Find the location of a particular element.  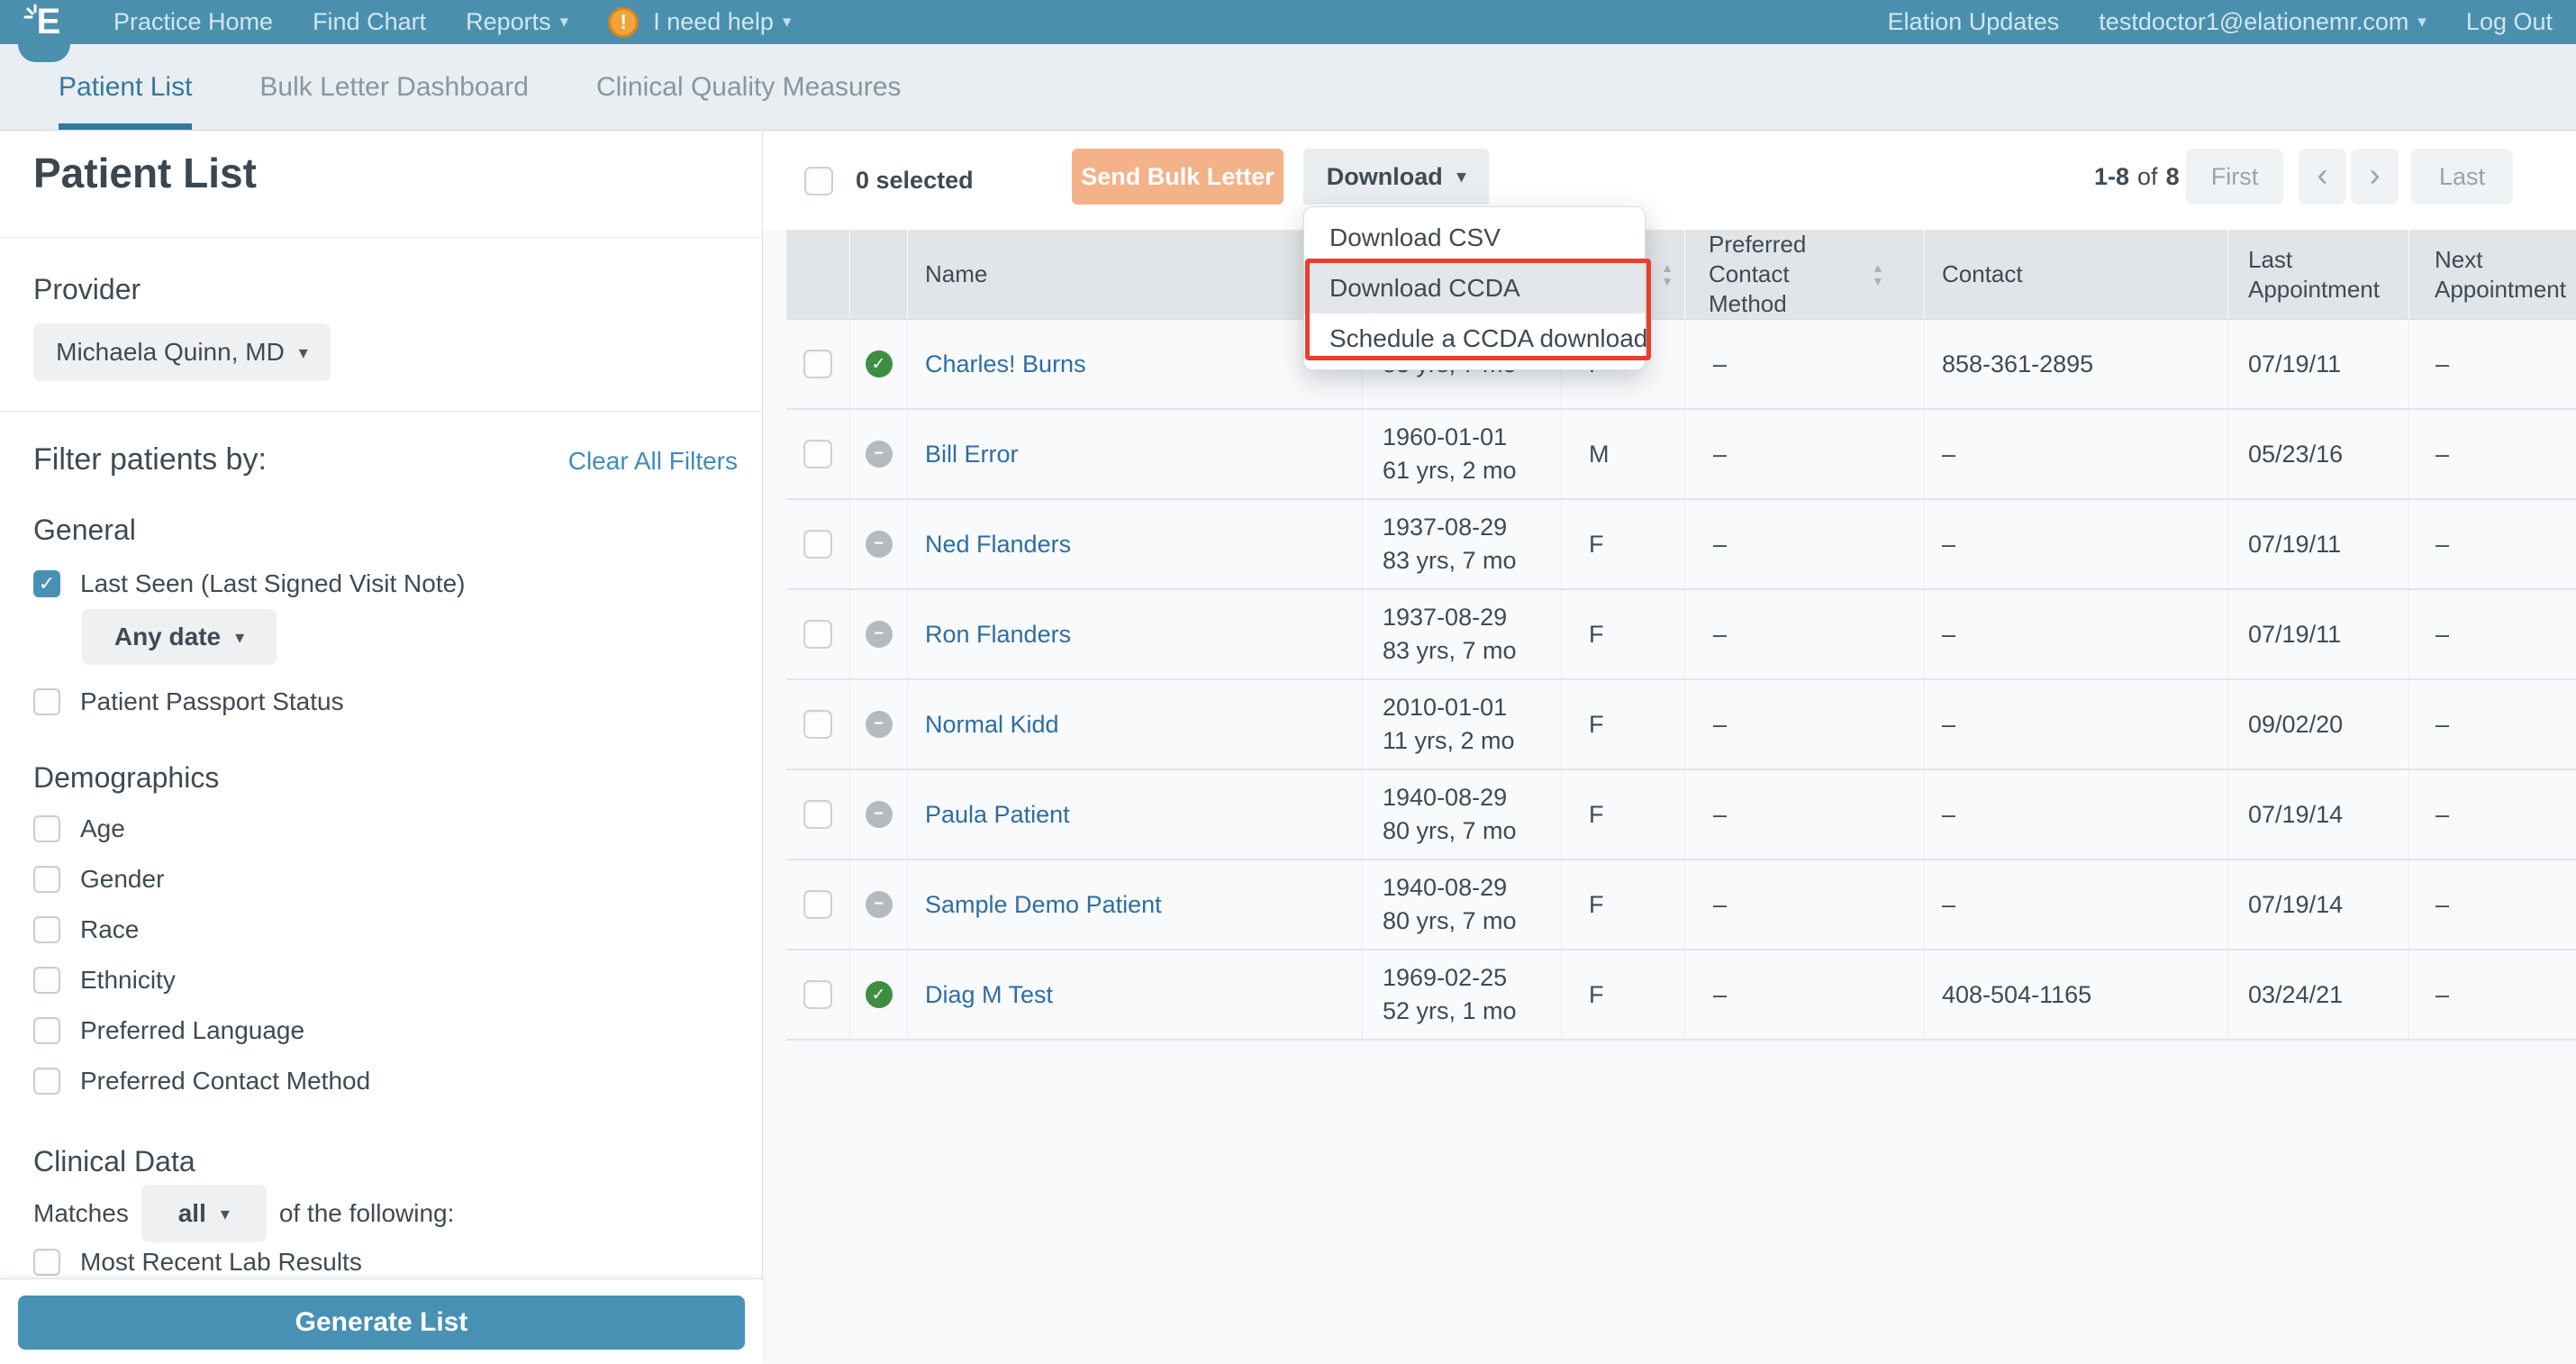

chevron-down-icon: ▾ is located at coordinates (240, 637).